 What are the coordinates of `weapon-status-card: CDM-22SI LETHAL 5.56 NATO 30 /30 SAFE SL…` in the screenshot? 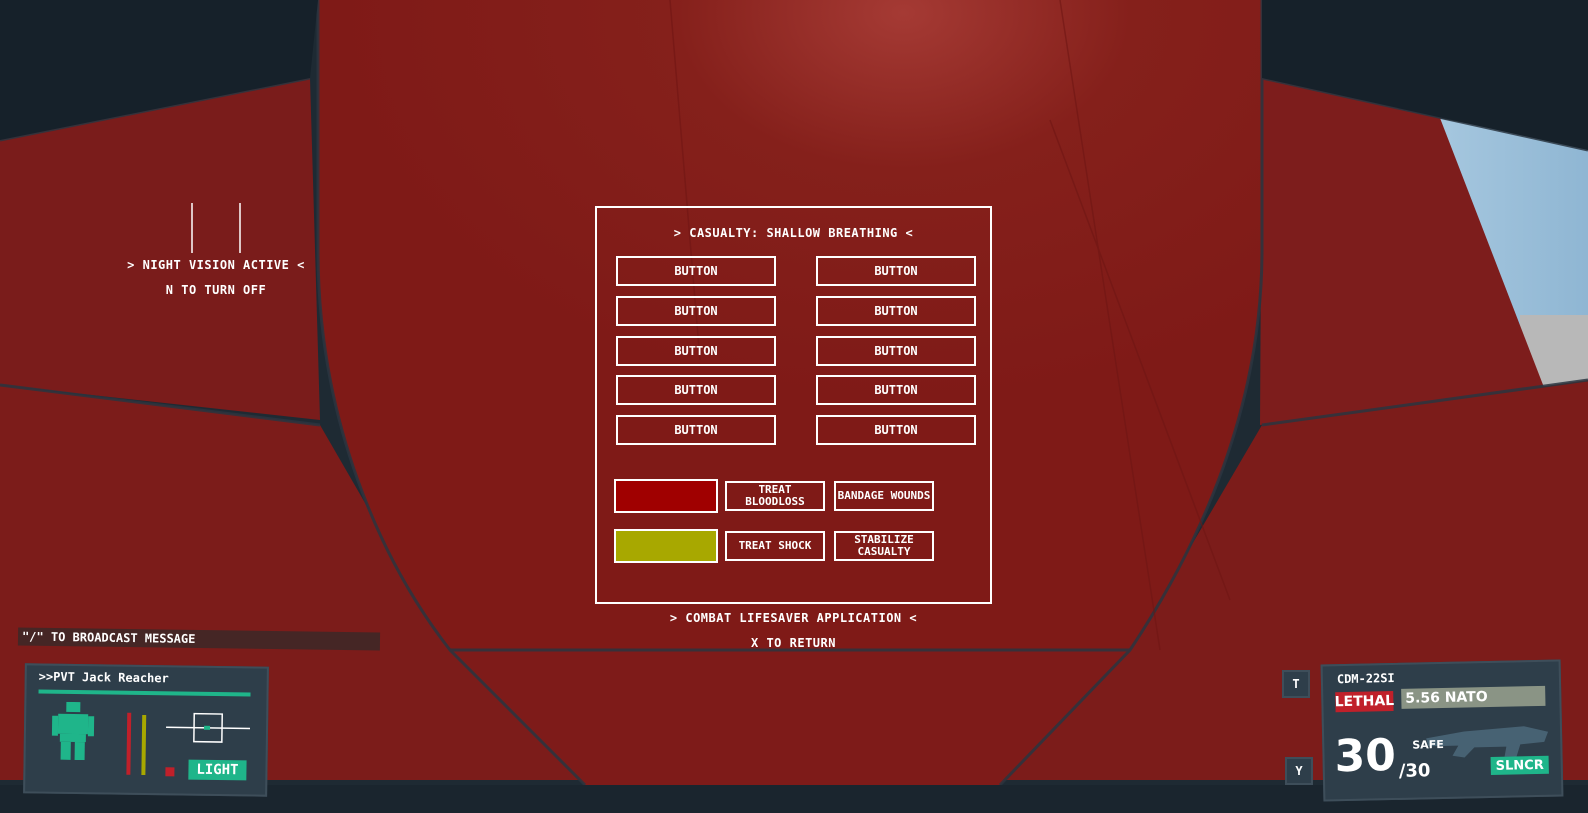 It's located at (1442, 730).